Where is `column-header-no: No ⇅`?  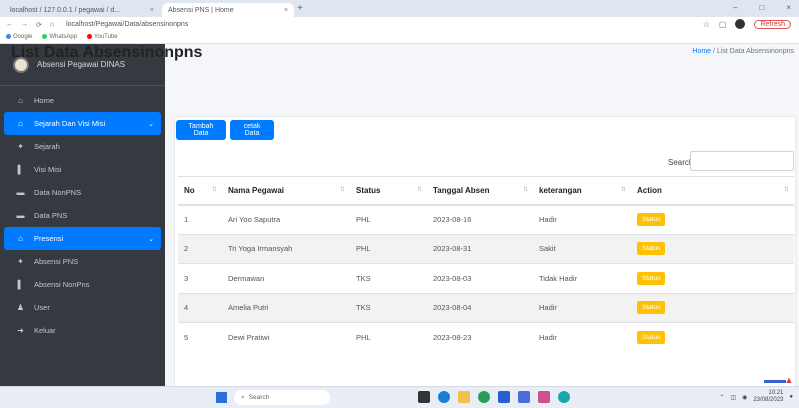 column-header-no: No ⇅ is located at coordinates (200, 191).